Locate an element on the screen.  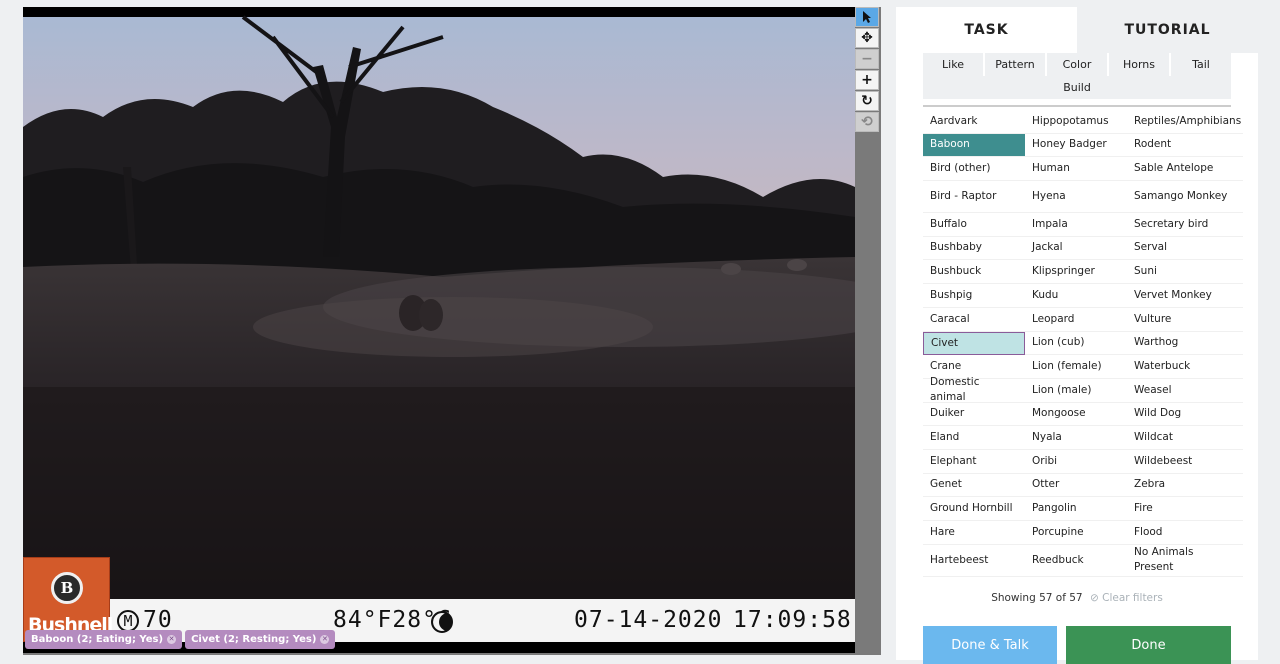
annotation-label: Civet (2; Resting; Yes) is located at coordinates (254, 639).